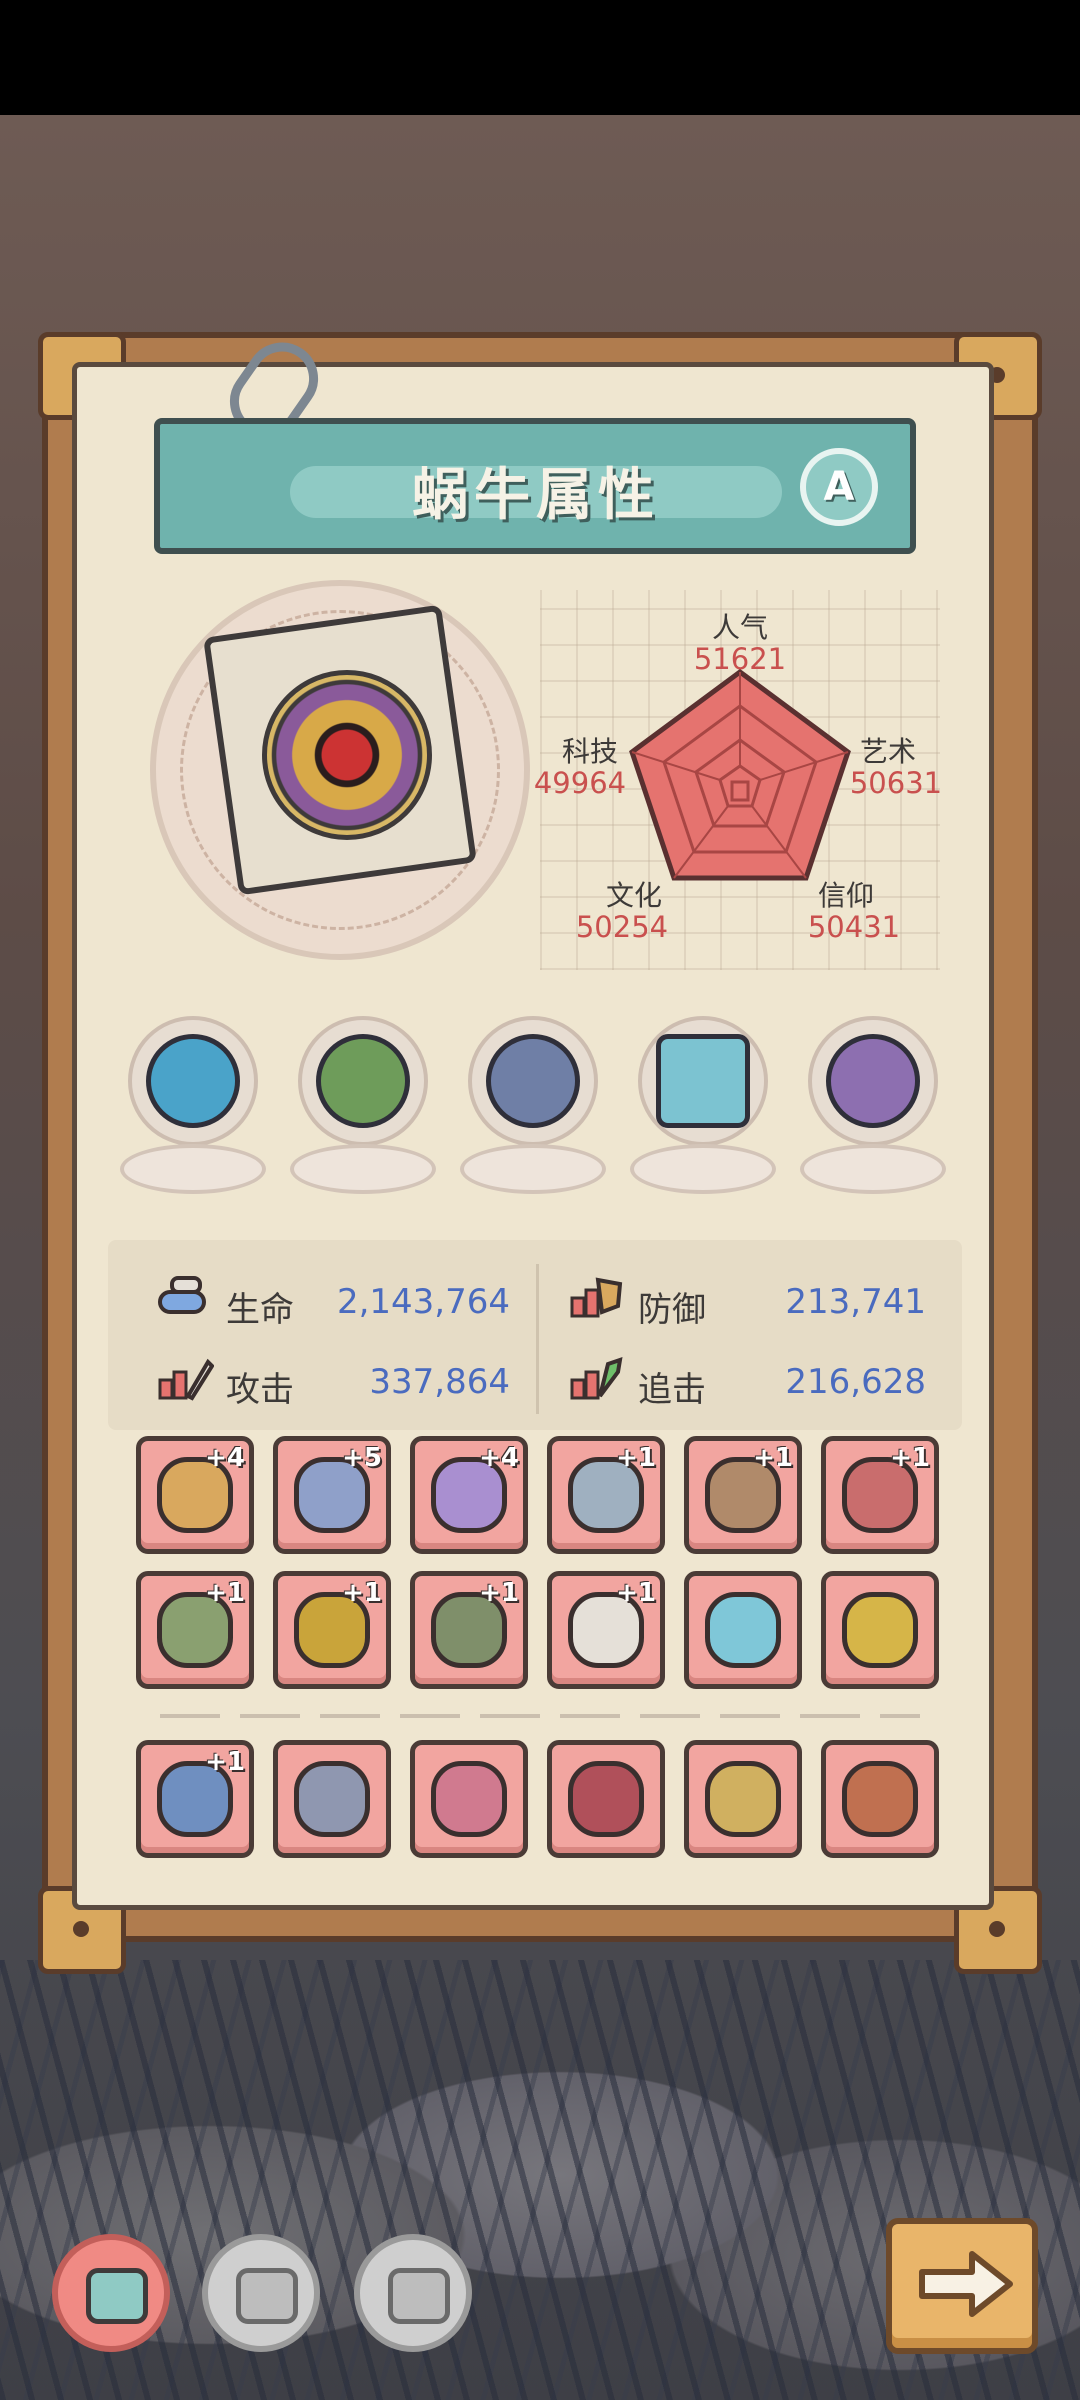 The height and width of the screenshot is (2400, 1080). What do you see at coordinates (363, 1081) in the screenshot?
I see `tree-bowl-icon` at bounding box center [363, 1081].